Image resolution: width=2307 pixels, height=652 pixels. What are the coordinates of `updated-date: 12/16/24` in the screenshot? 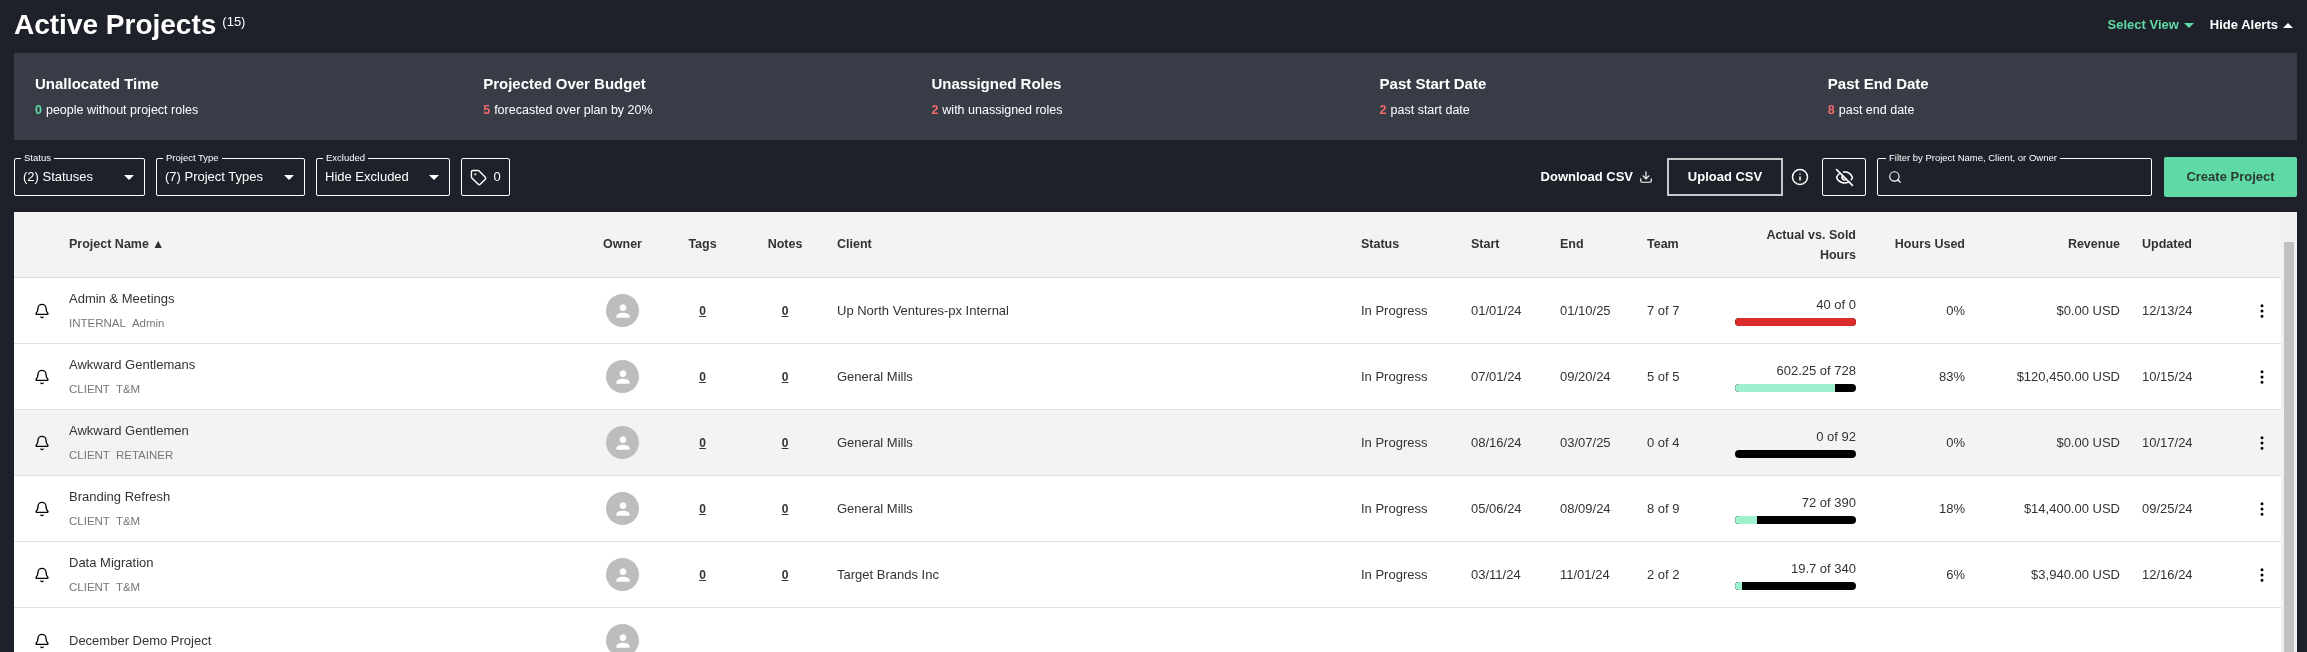 It's located at (2167, 574).